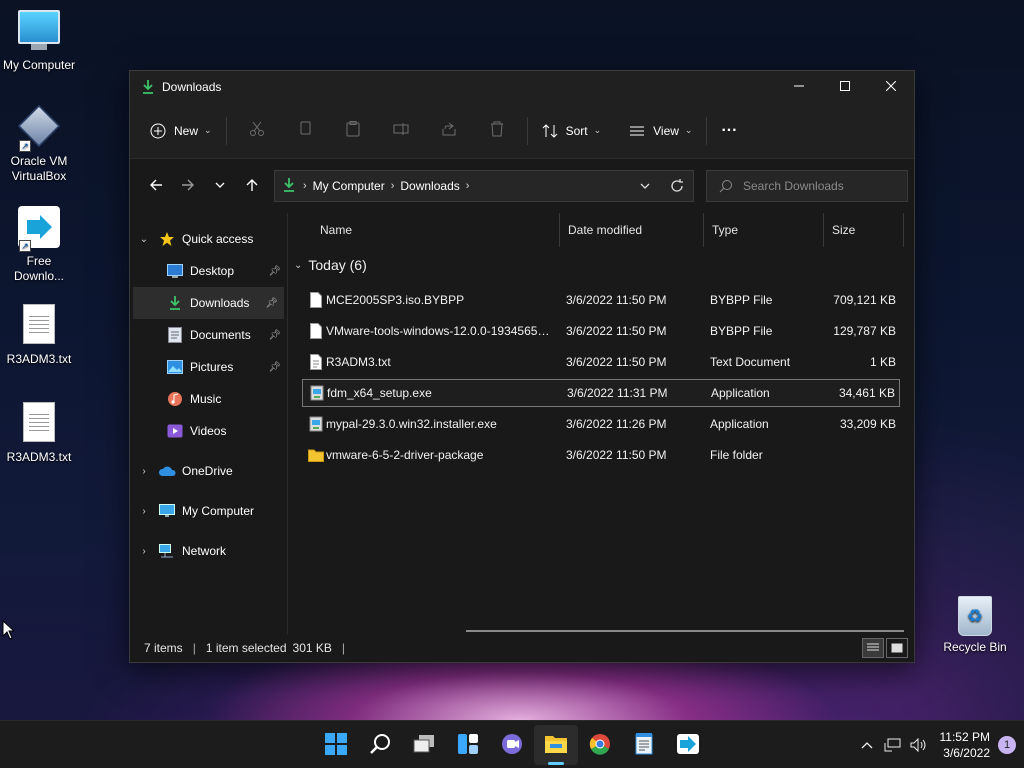  Describe the element at coordinates (208, 239) in the screenshot. I see `sidebar-item-quick-access: ⌄ Quick access` at that location.